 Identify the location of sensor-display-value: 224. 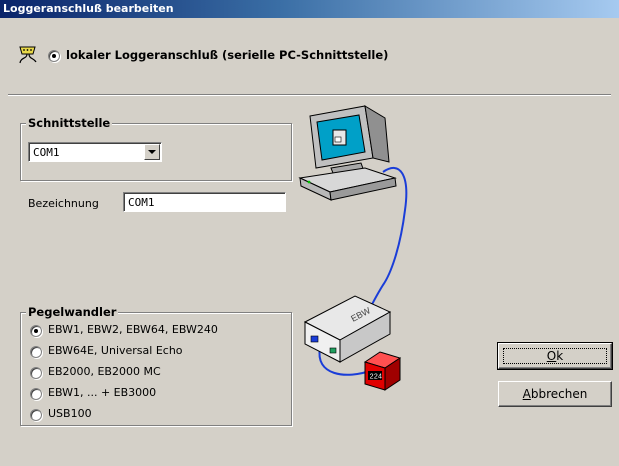
(376, 378).